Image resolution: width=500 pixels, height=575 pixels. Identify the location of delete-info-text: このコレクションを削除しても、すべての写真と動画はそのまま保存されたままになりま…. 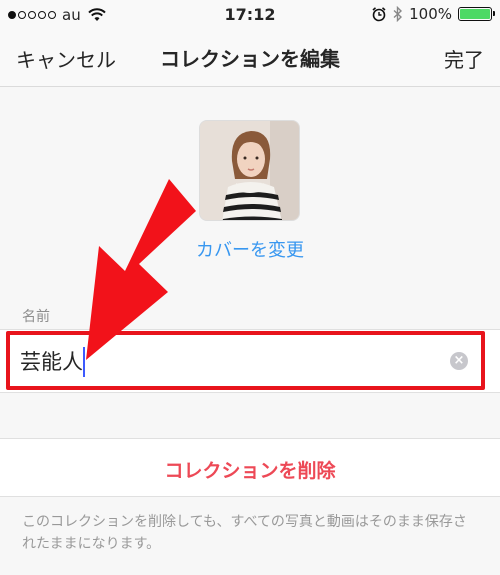
(244, 533).